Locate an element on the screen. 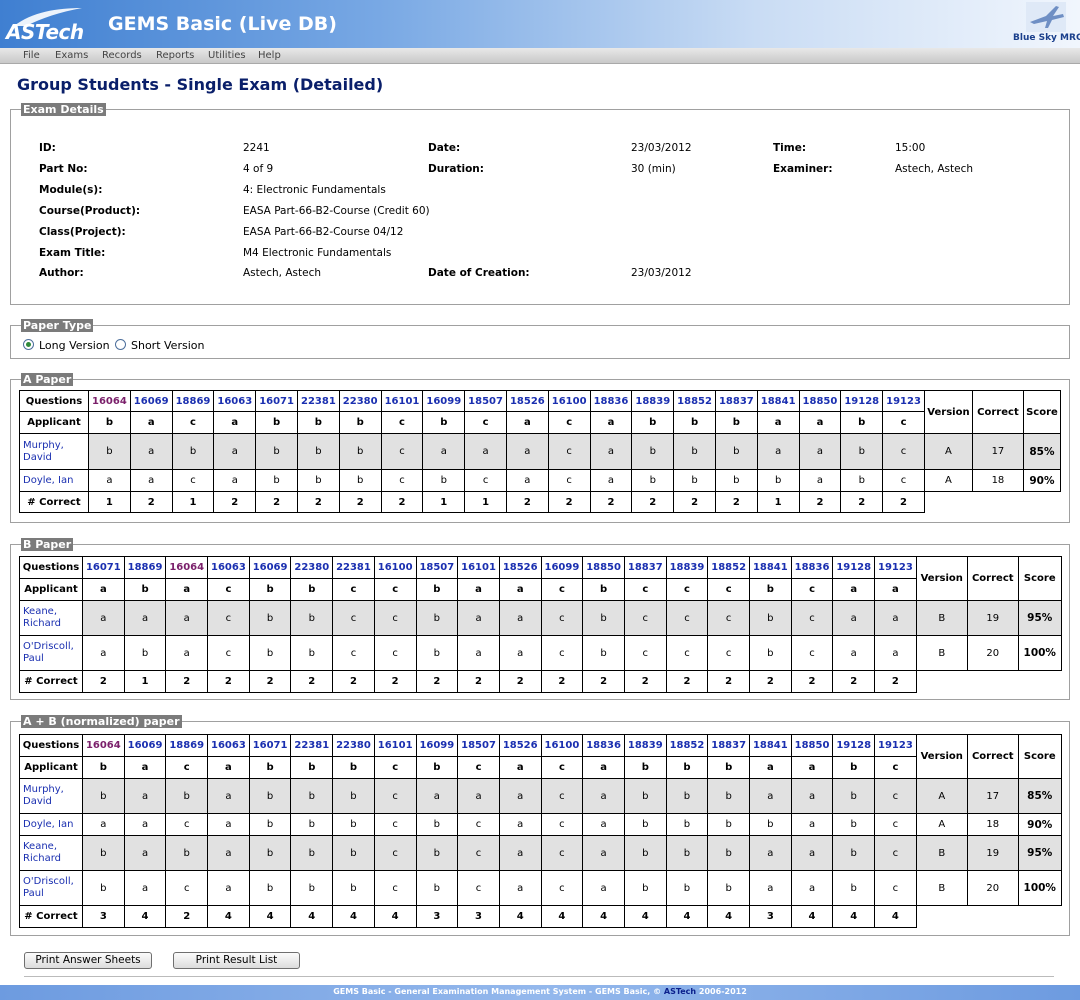  long-version-radio: Long Version is located at coordinates (66, 345).